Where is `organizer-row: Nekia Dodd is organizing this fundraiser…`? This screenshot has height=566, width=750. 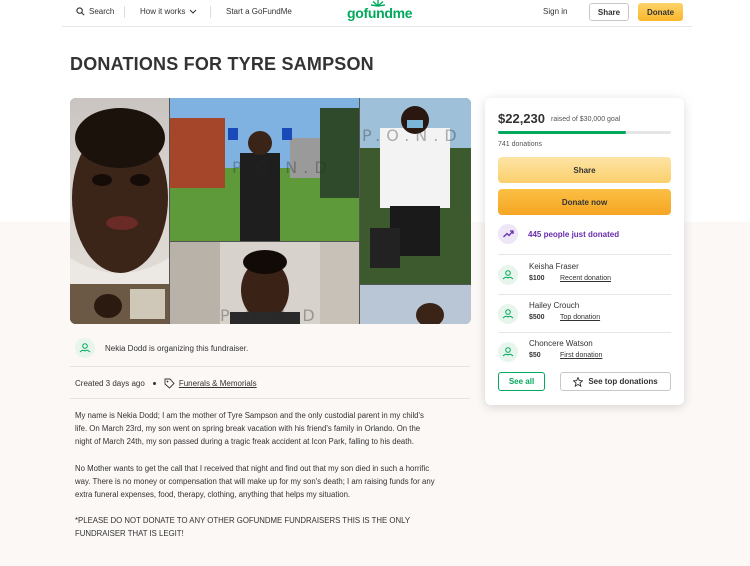 organizer-row: Nekia Dodd is organizing this fundraiser… is located at coordinates (161, 348).